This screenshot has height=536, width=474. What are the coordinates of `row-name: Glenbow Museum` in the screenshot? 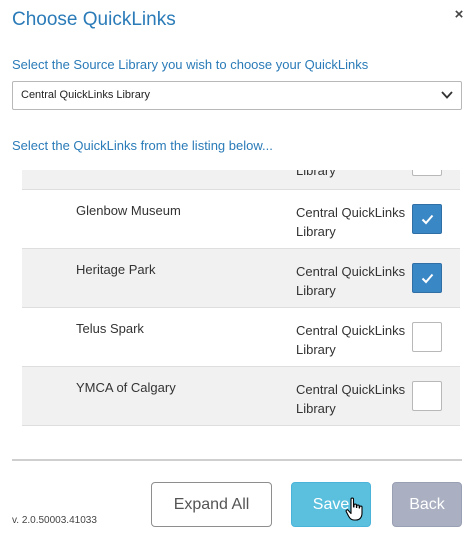 It's located at (128, 210).